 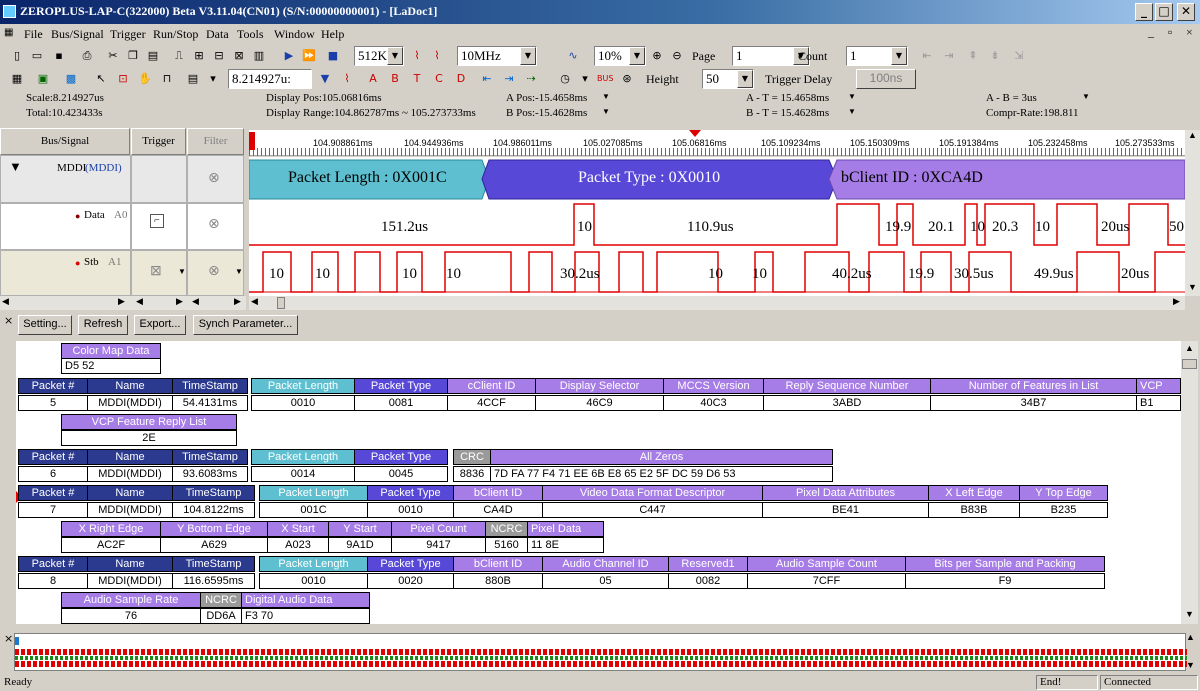 What do you see at coordinates (149, 438) in the screenshot?
I see `cell: 2E` at bounding box center [149, 438].